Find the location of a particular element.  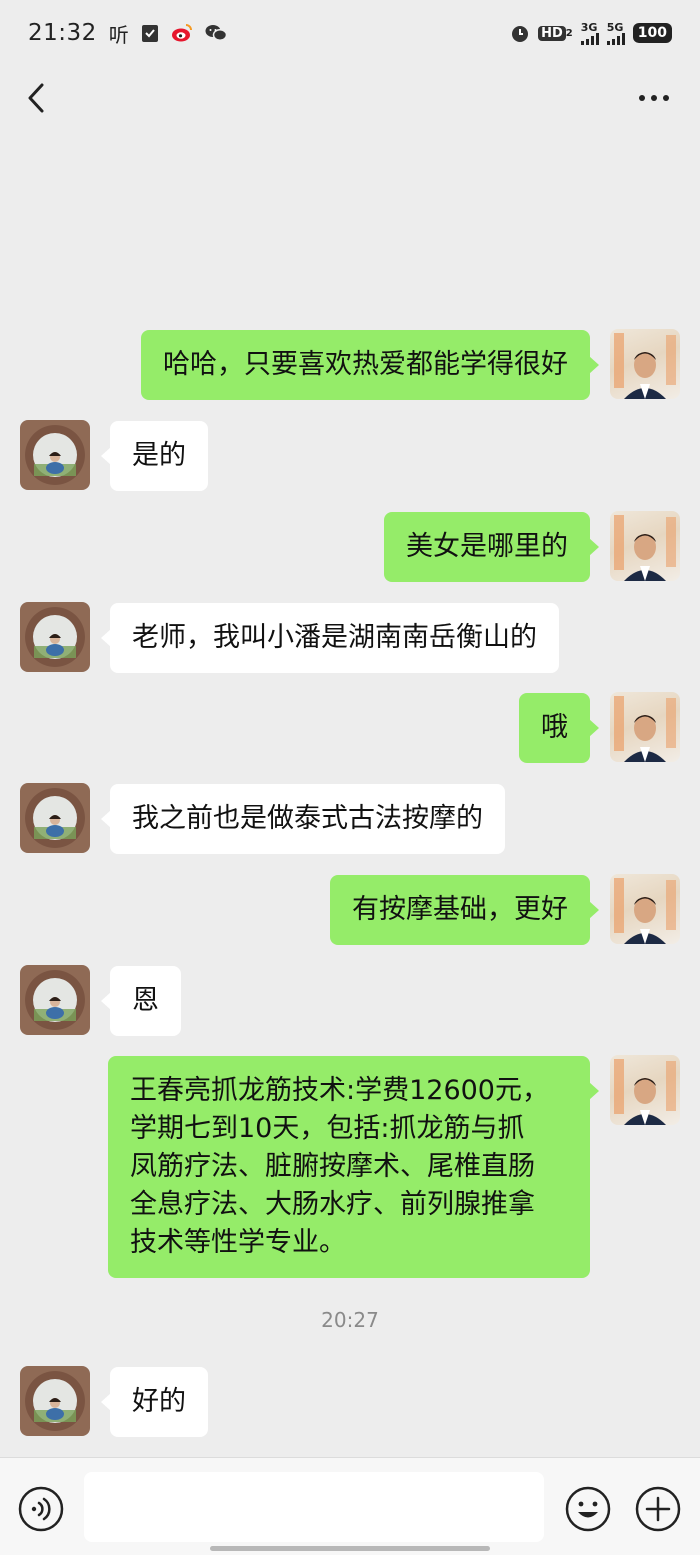

chevron-left-icon is located at coordinates (36, 98).